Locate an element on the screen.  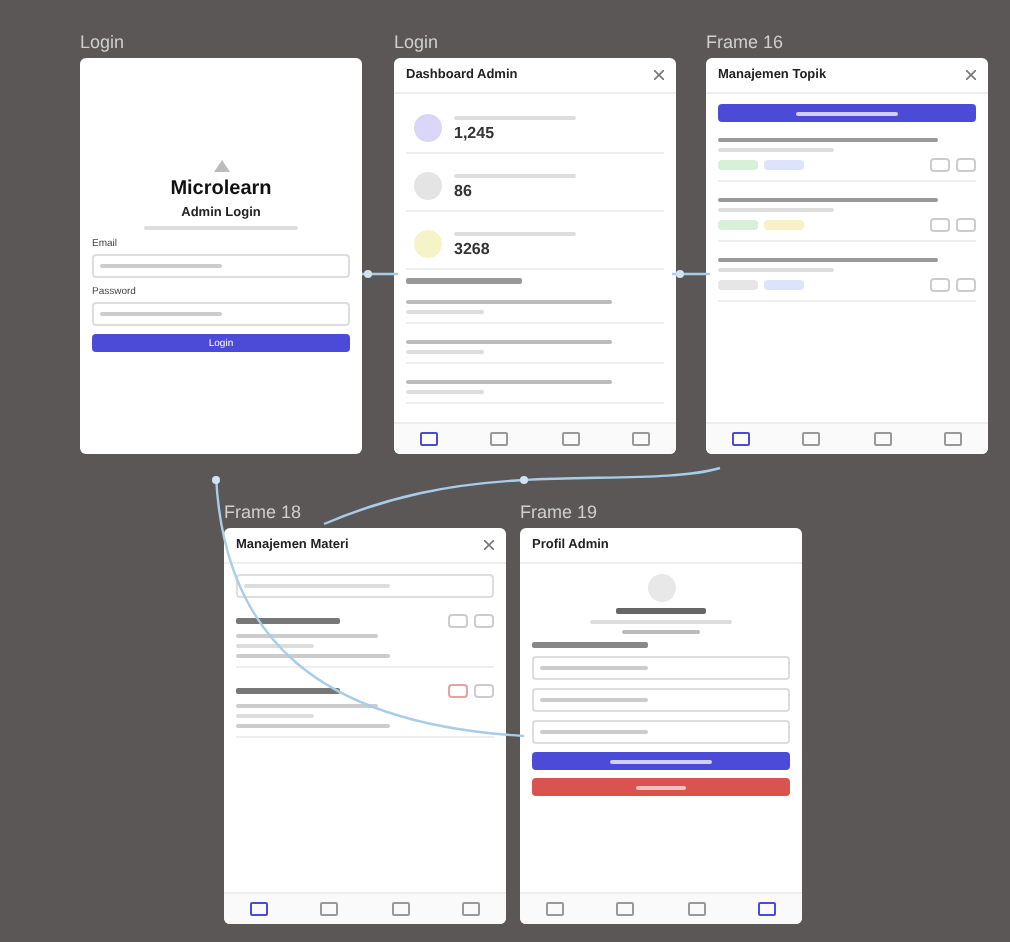
logo-icon is located at coordinates (221, 166).